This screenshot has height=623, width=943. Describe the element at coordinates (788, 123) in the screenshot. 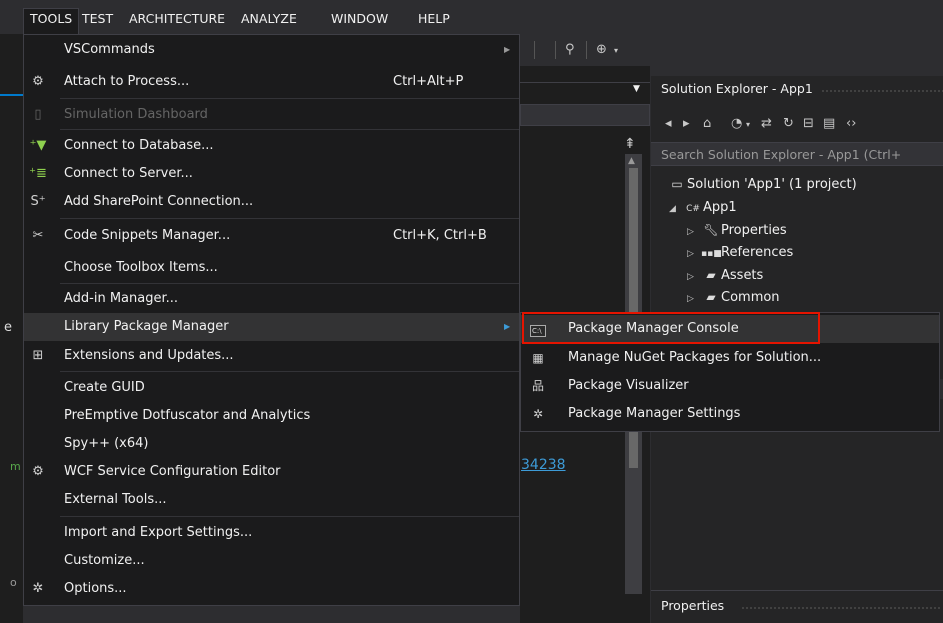

I see `refresh-icon: ↻` at that location.